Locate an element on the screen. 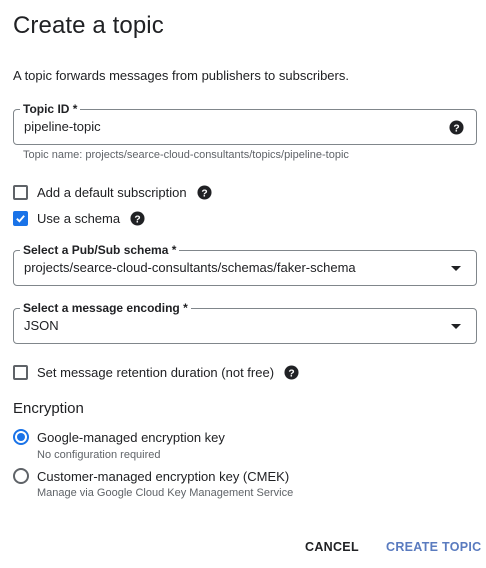  use-schema-option: Use a schema ? is located at coordinates (79, 218).